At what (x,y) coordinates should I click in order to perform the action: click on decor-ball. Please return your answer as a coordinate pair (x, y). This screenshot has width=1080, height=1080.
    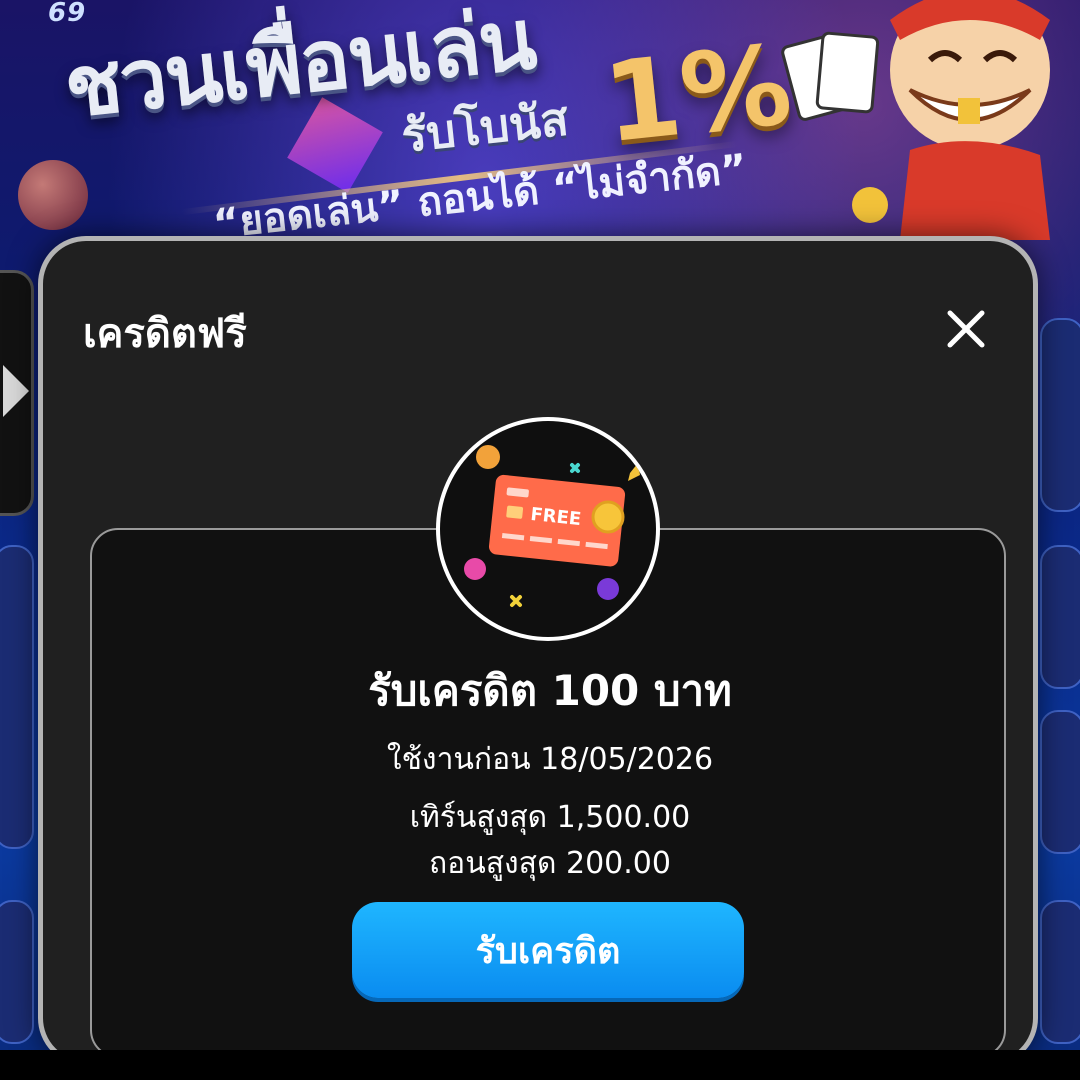
    Looking at the image, I should click on (53, 195).